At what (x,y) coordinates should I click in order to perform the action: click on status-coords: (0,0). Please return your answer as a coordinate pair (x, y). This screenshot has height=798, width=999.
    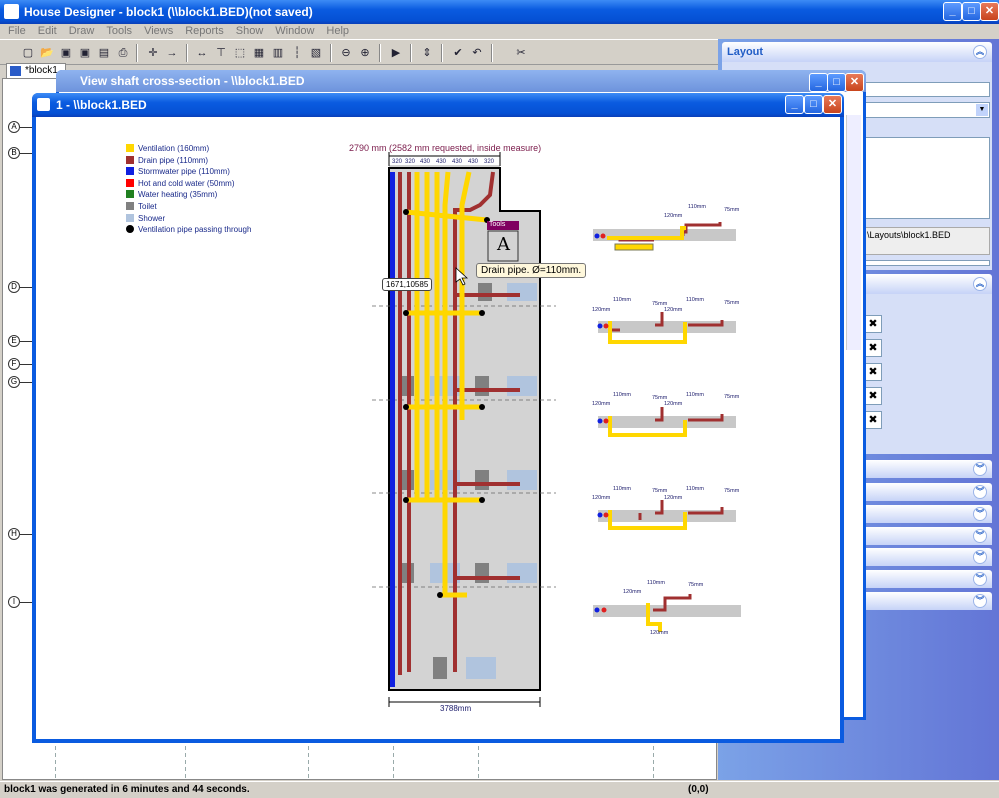
    Looking at the image, I should click on (698, 789).